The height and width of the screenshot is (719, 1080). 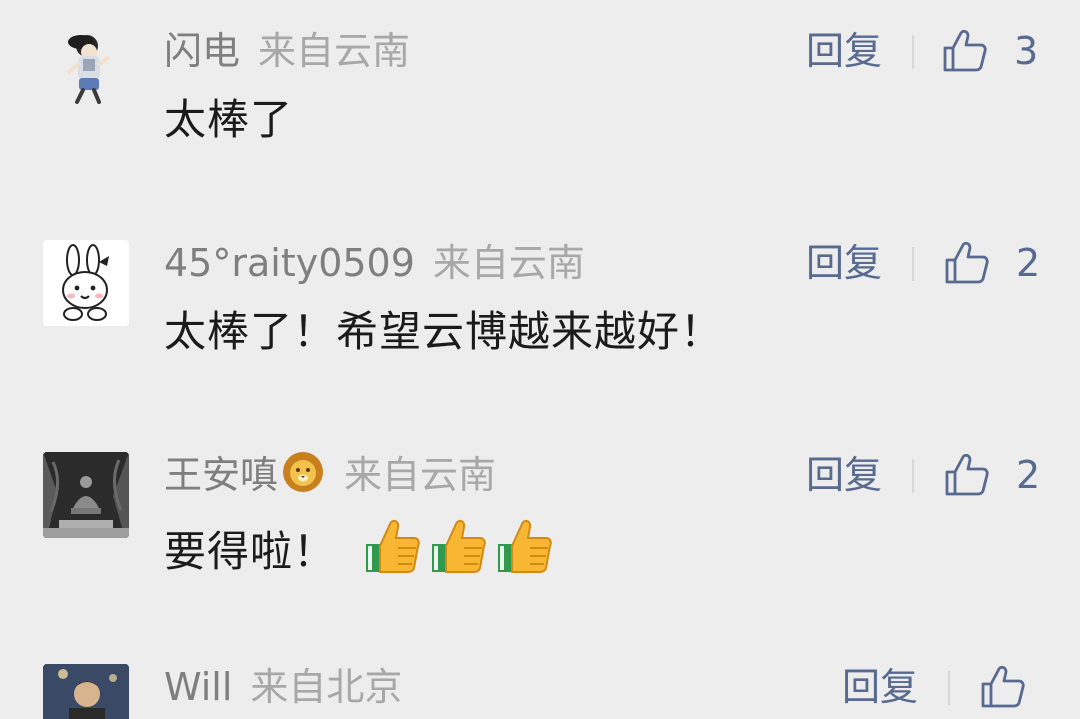 I want to click on person-photo-avatar-icon, so click(x=86, y=691).